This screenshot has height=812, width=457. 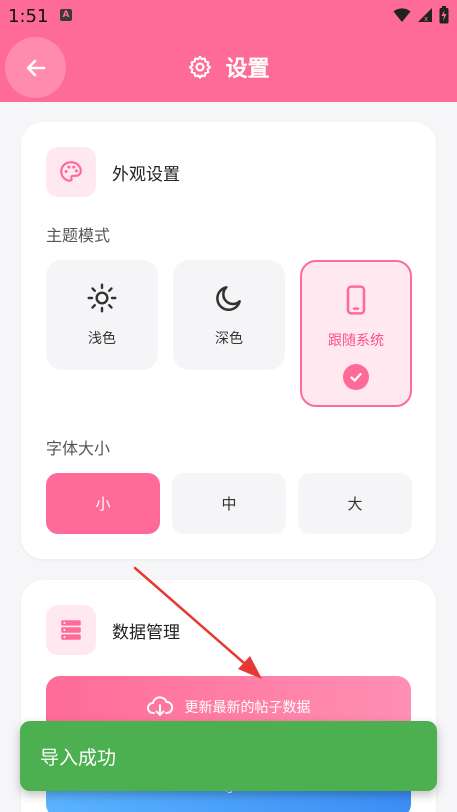 What do you see at coordinates (426, 19) in the screenshot?
I see `svg-text: x` at bounding box center [426, 19].